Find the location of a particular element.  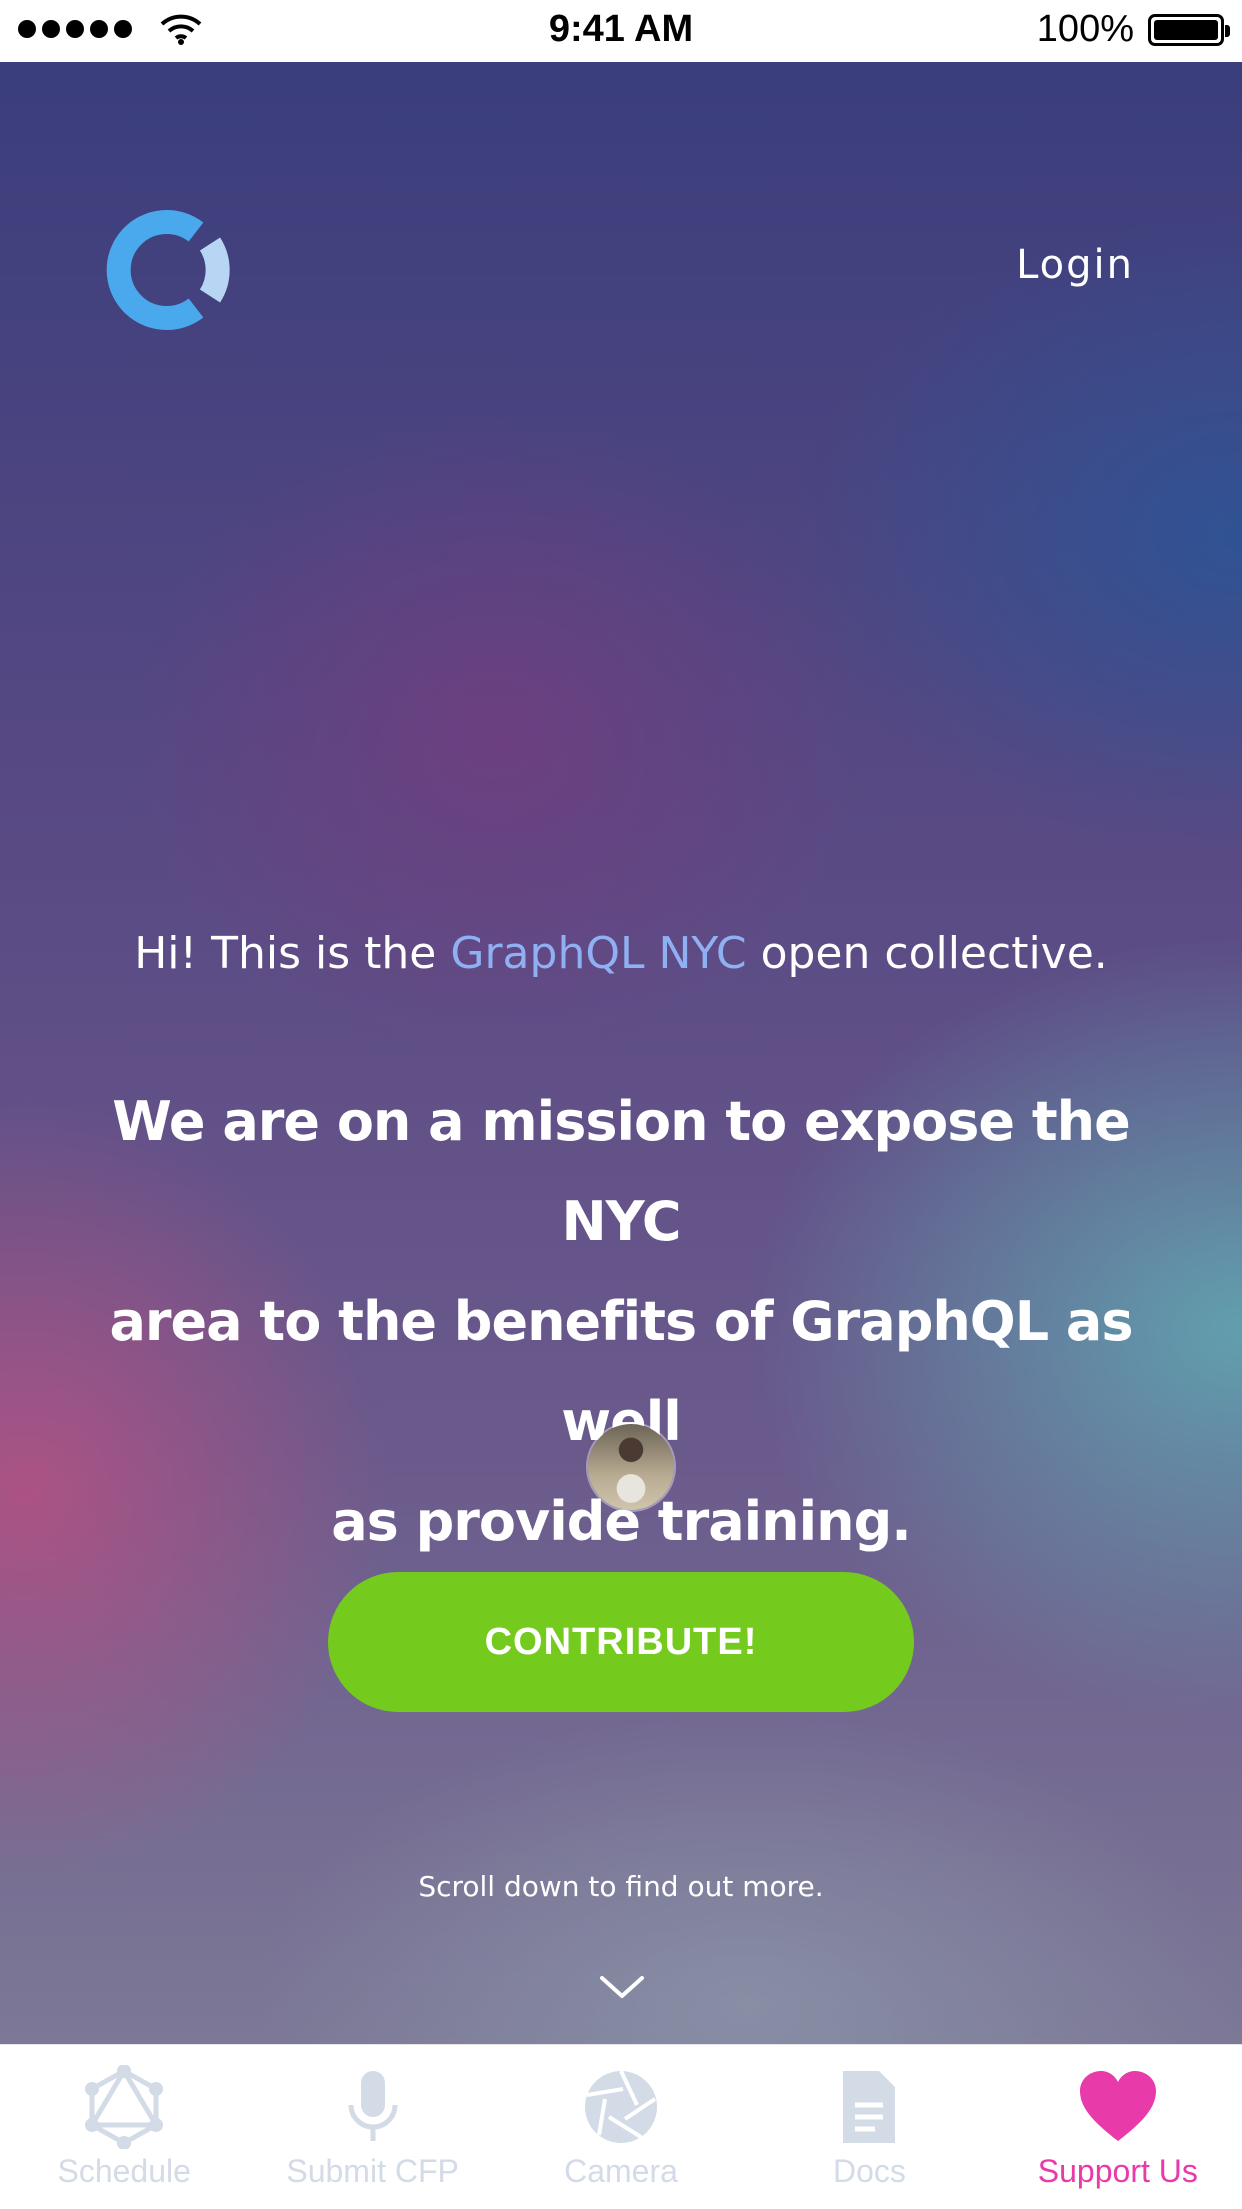

tab-label: Camera is located at coordinates (621, 2171).